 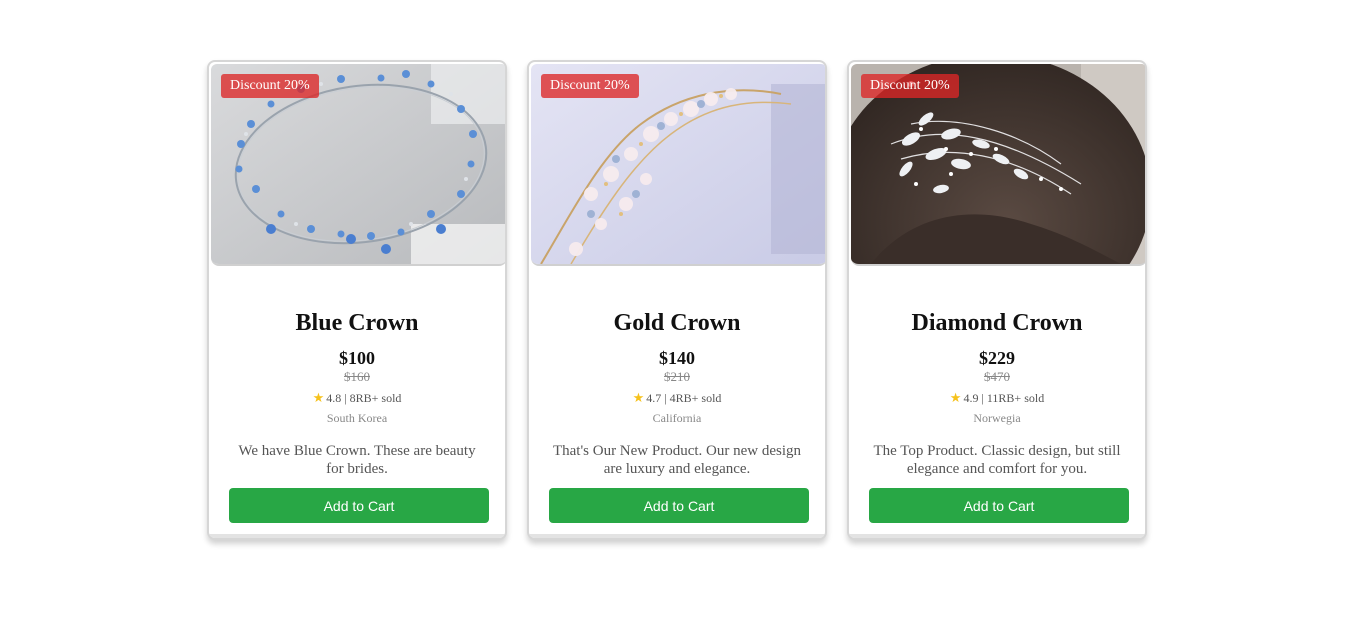 What do you see at coordinates (357, 323) in the screenshot?
I see `product-title: Blue Crown` at bounding box center [357, 323].